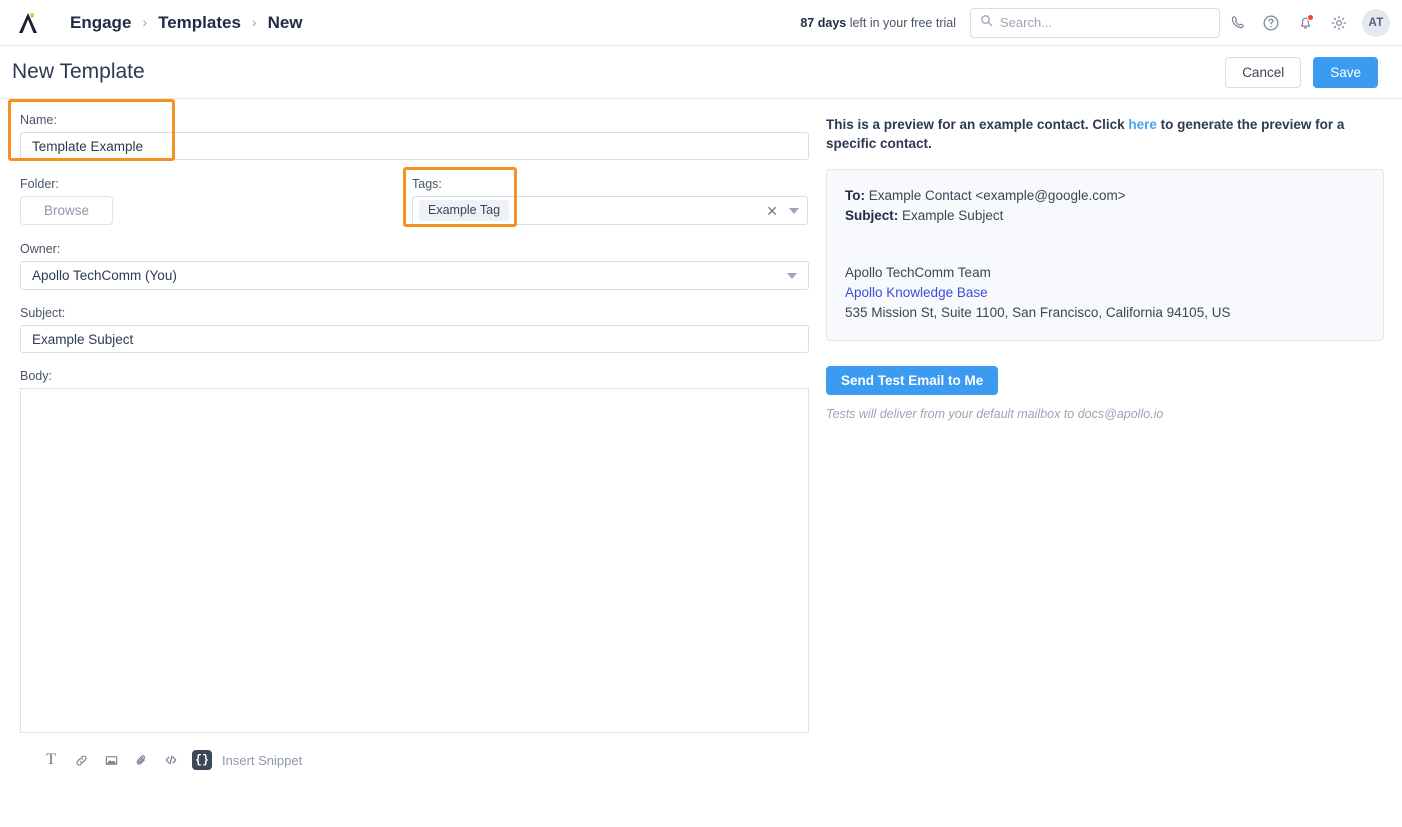 The image size is (1402, 827). Describe the element at coordinates (912, 381) in the screenshot. I see `send-test-email-button: Send Test Email to Me` at that location.